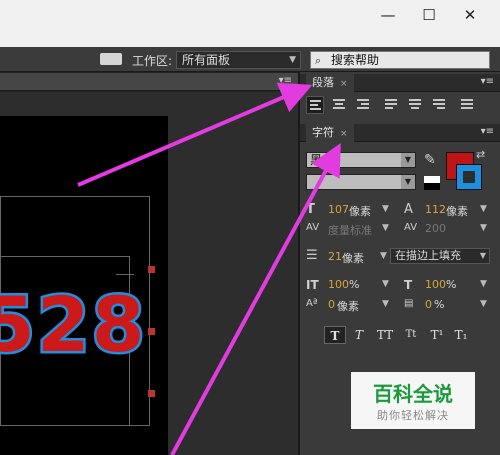 The width and height of the screenshot is (500, 455). What do you see at coordinates (430, 160) in the screenshot?
I see `eyedropper-icon: ✎` at bounding box center [430, 160].